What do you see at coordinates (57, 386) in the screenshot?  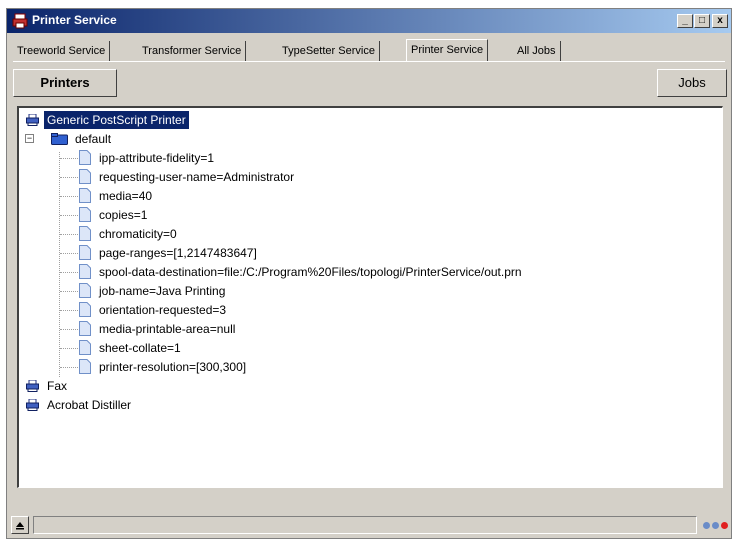 I see `tree-node-label: Fax` at bounding box center [57, 386].